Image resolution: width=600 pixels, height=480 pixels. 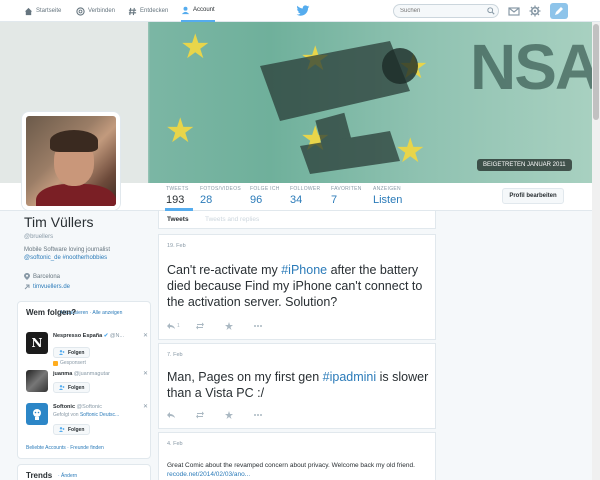 I want to click on stat-lists-value: Listen, so click(x=388, y=200).